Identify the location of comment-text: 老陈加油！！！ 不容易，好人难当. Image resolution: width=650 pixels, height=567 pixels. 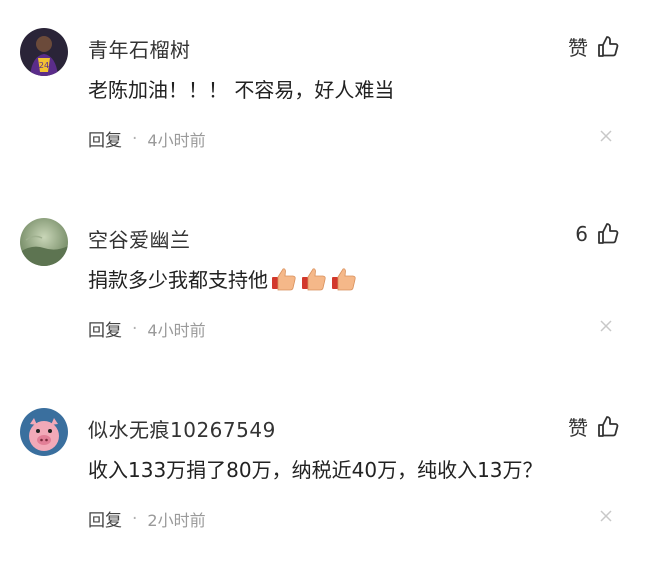
(241, 88).